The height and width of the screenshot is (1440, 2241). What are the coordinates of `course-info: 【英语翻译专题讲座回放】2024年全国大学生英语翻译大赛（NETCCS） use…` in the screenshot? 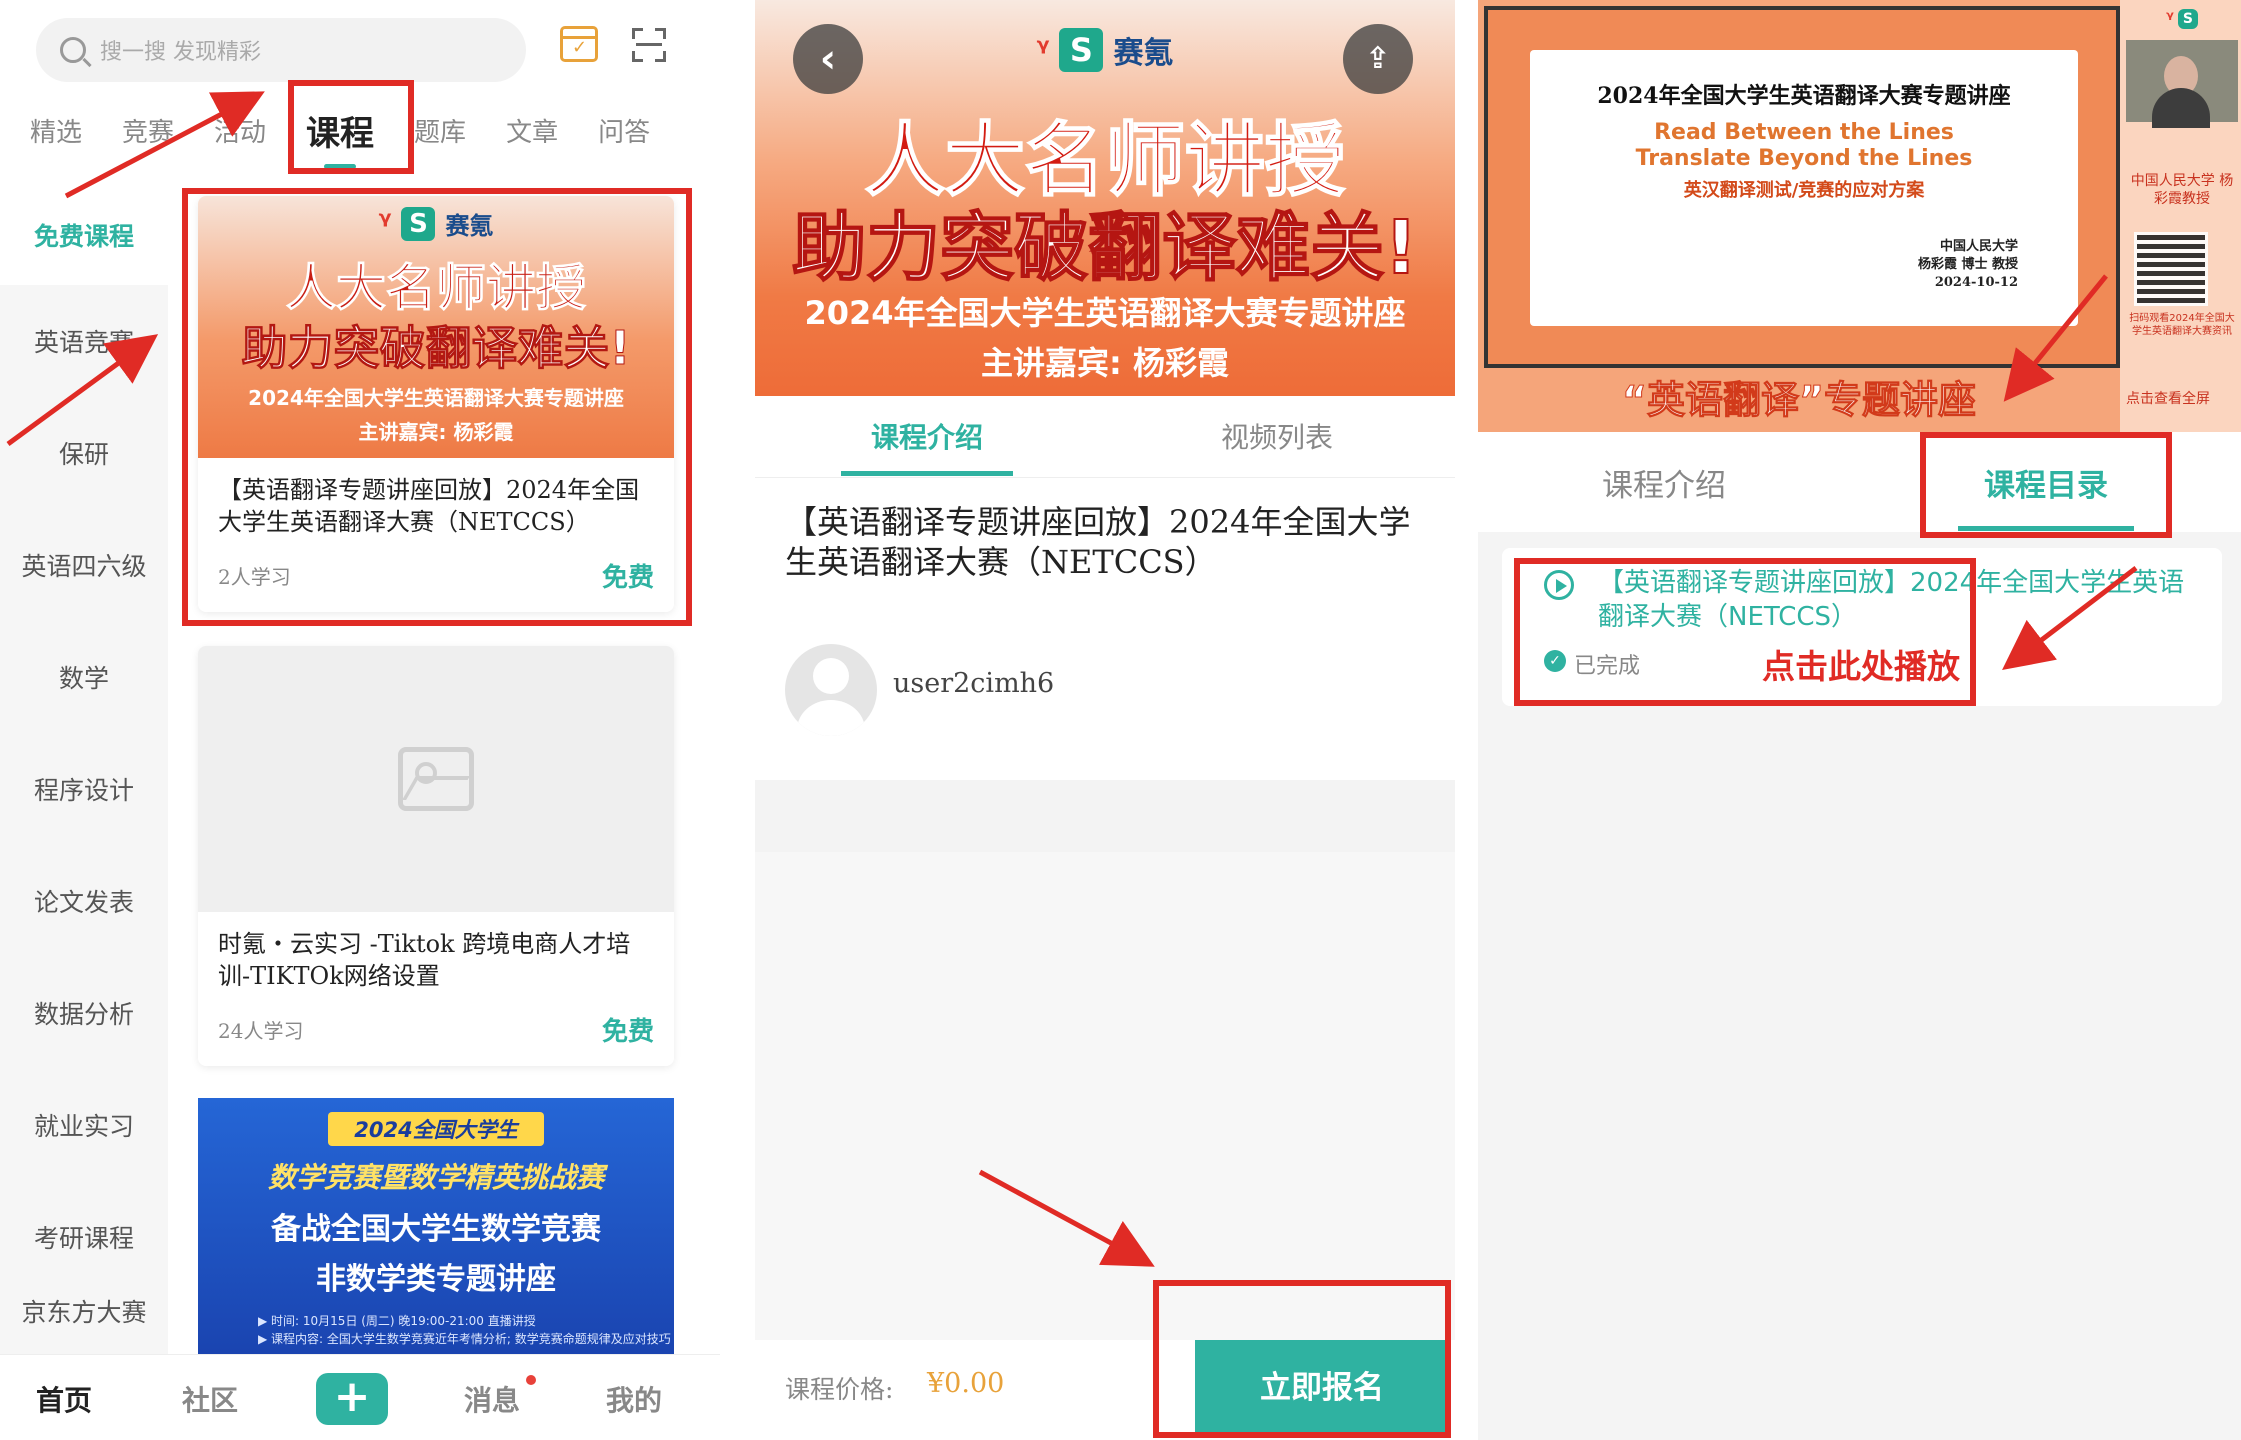 It's located at (1105, 629).